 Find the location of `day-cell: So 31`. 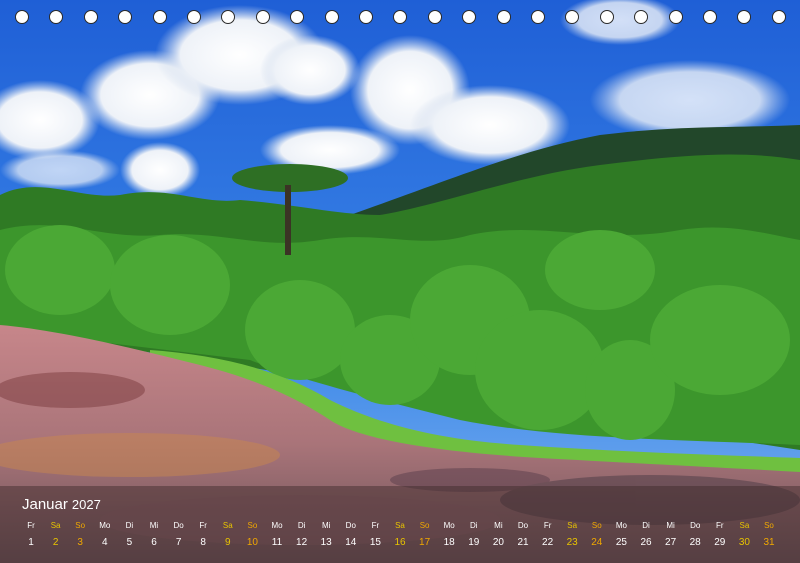

day-cell: So 31 is located at coordinates (769, 534).